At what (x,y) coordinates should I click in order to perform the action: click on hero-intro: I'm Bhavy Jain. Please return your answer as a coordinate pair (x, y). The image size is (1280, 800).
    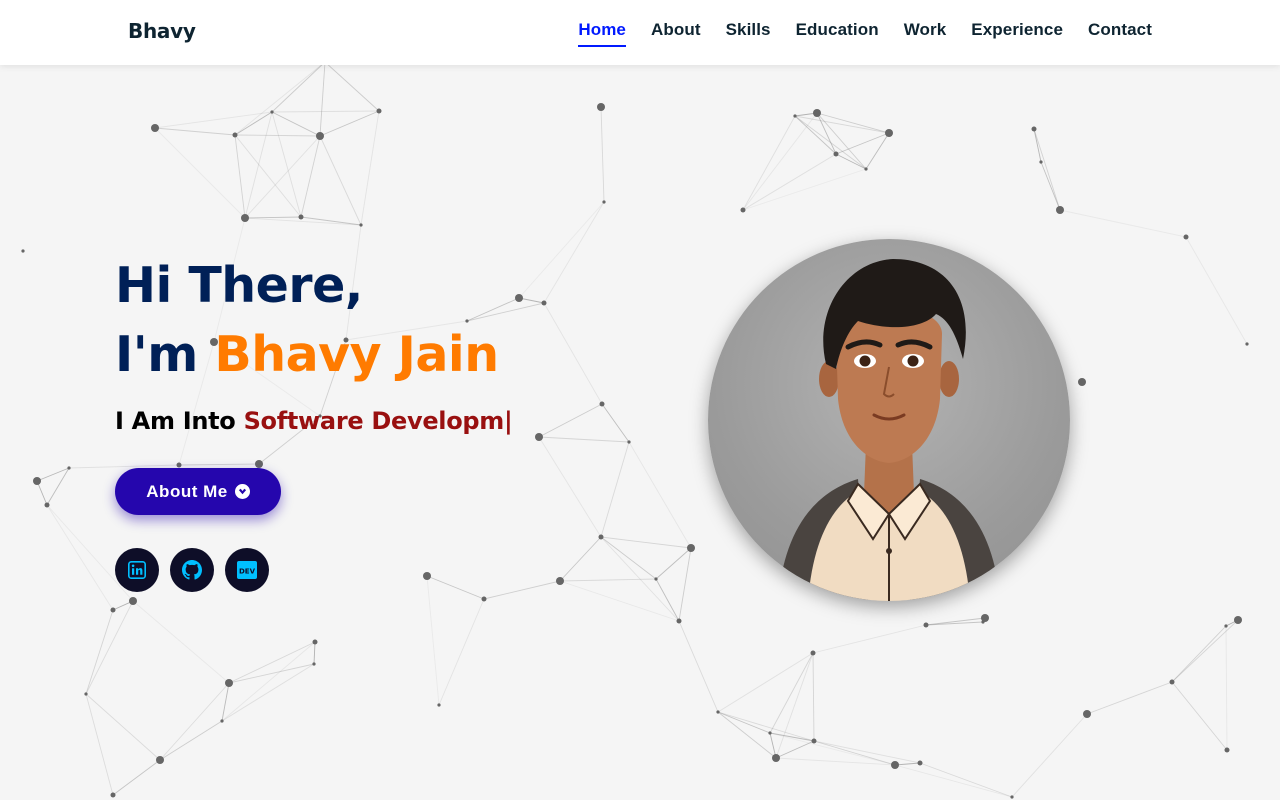
    Looking at the image, I should click on (313, 355).